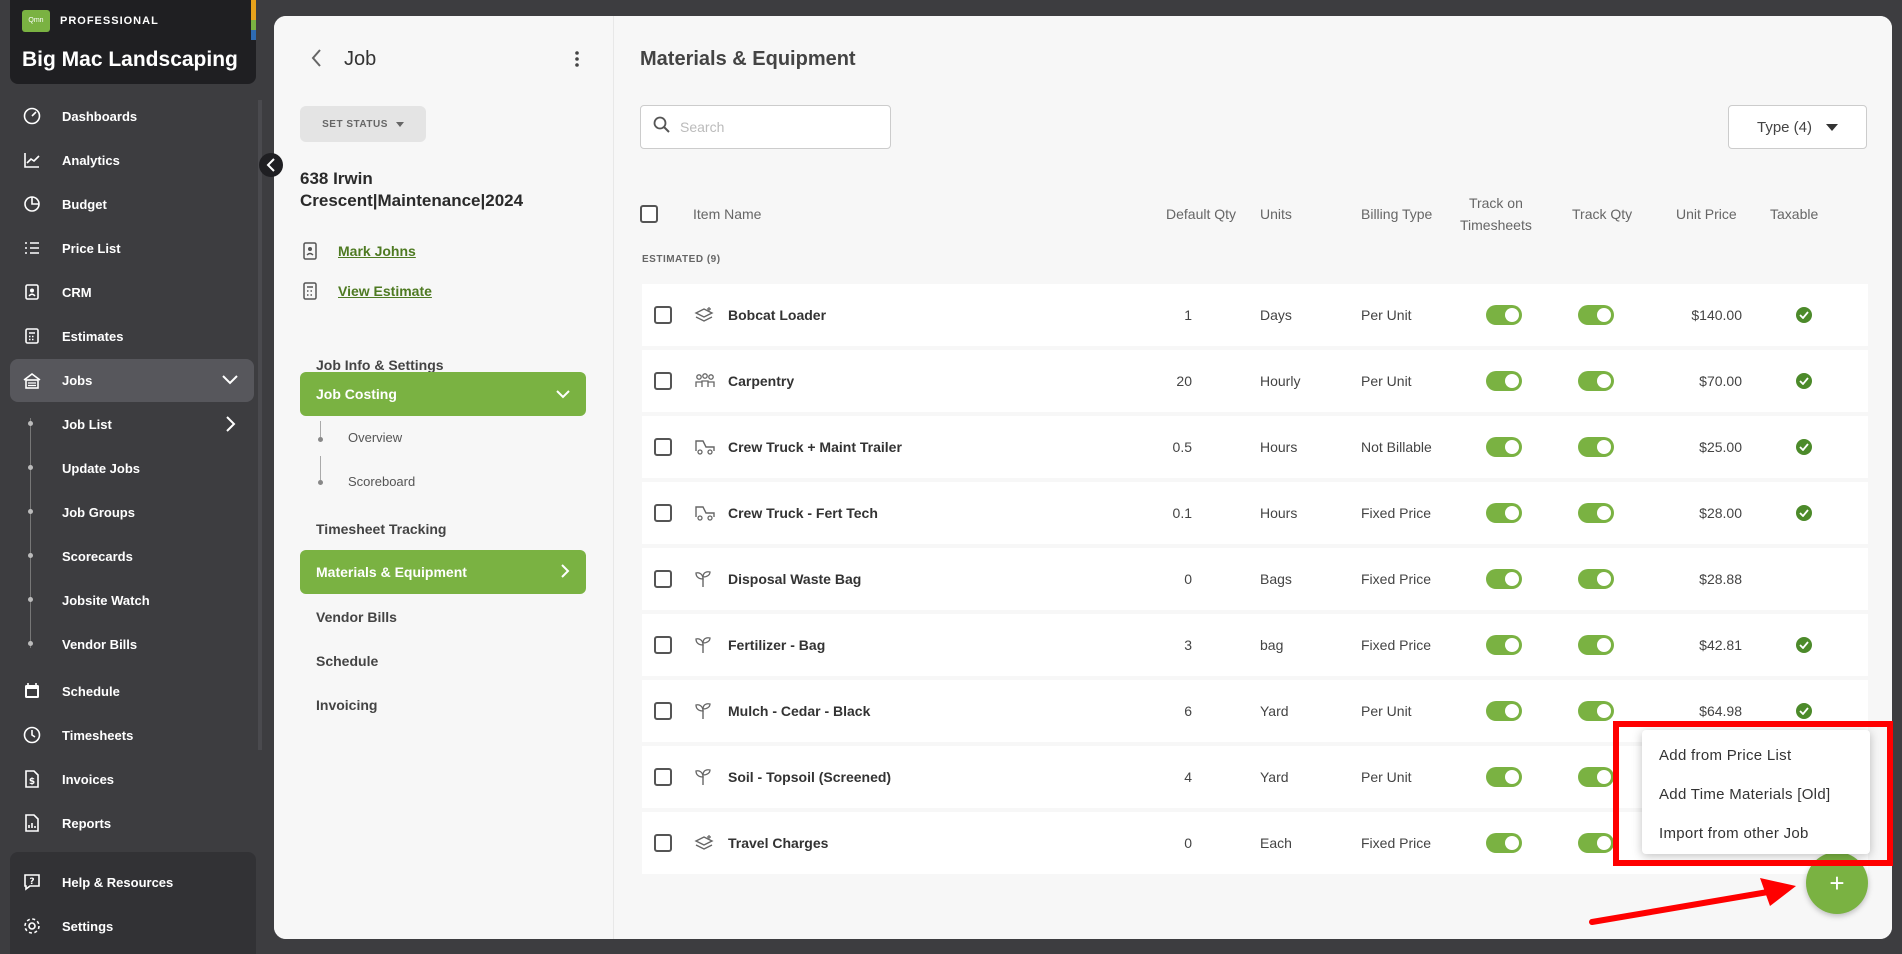  Describe the element at coordinates (132, 735) in the screenshot. I see `sidebar-item-timesheets: Timesheets` at that location.